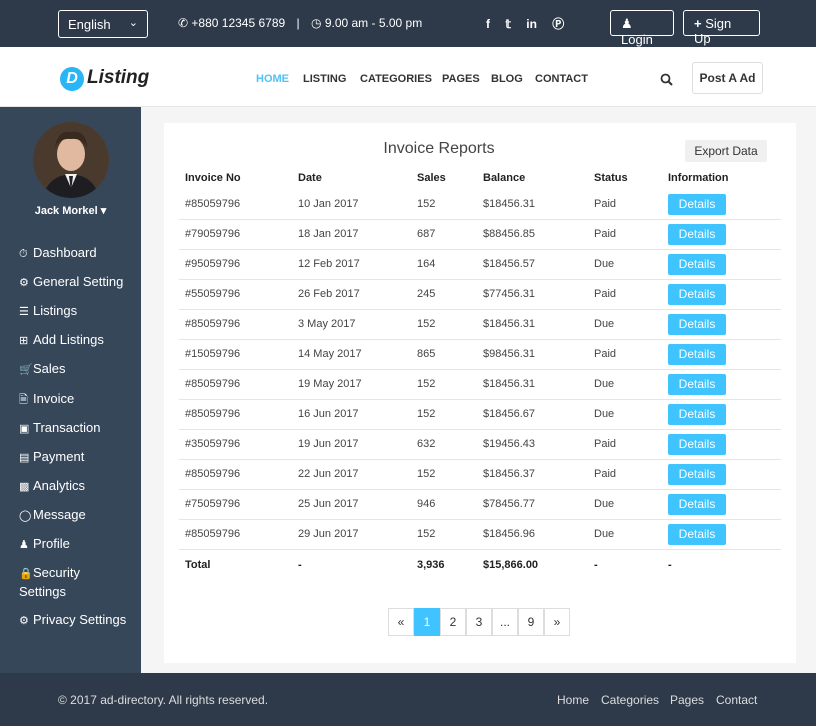  What do you see at coordinates (55, 310) in the screenshot?
I see `sidebar-item-label: Listings` at bounding box center [55, 310].